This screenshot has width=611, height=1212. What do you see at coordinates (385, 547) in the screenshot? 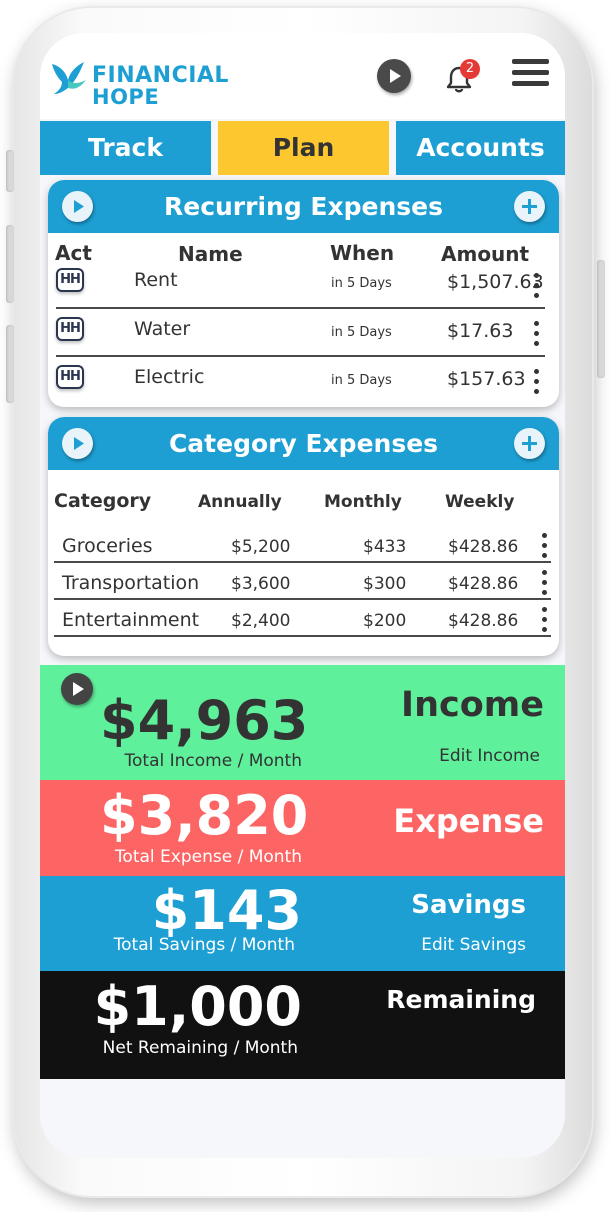
I see `category-monthly: $433` at bounding box center [385, 547].